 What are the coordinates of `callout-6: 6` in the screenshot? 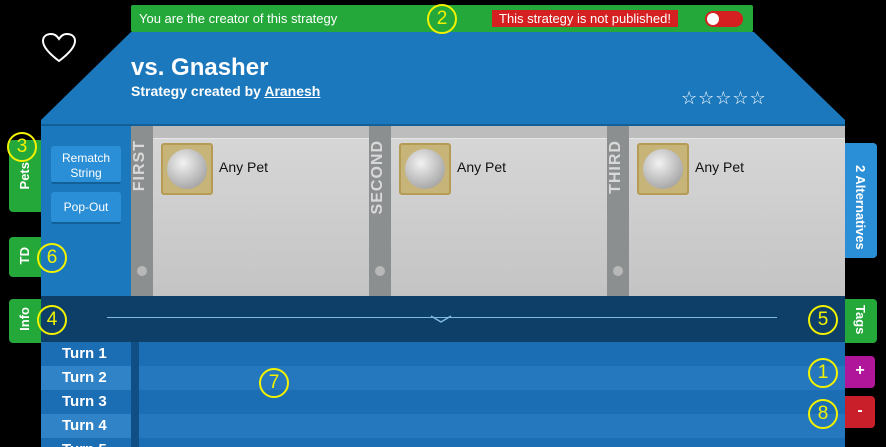 It's located at (52, 258).